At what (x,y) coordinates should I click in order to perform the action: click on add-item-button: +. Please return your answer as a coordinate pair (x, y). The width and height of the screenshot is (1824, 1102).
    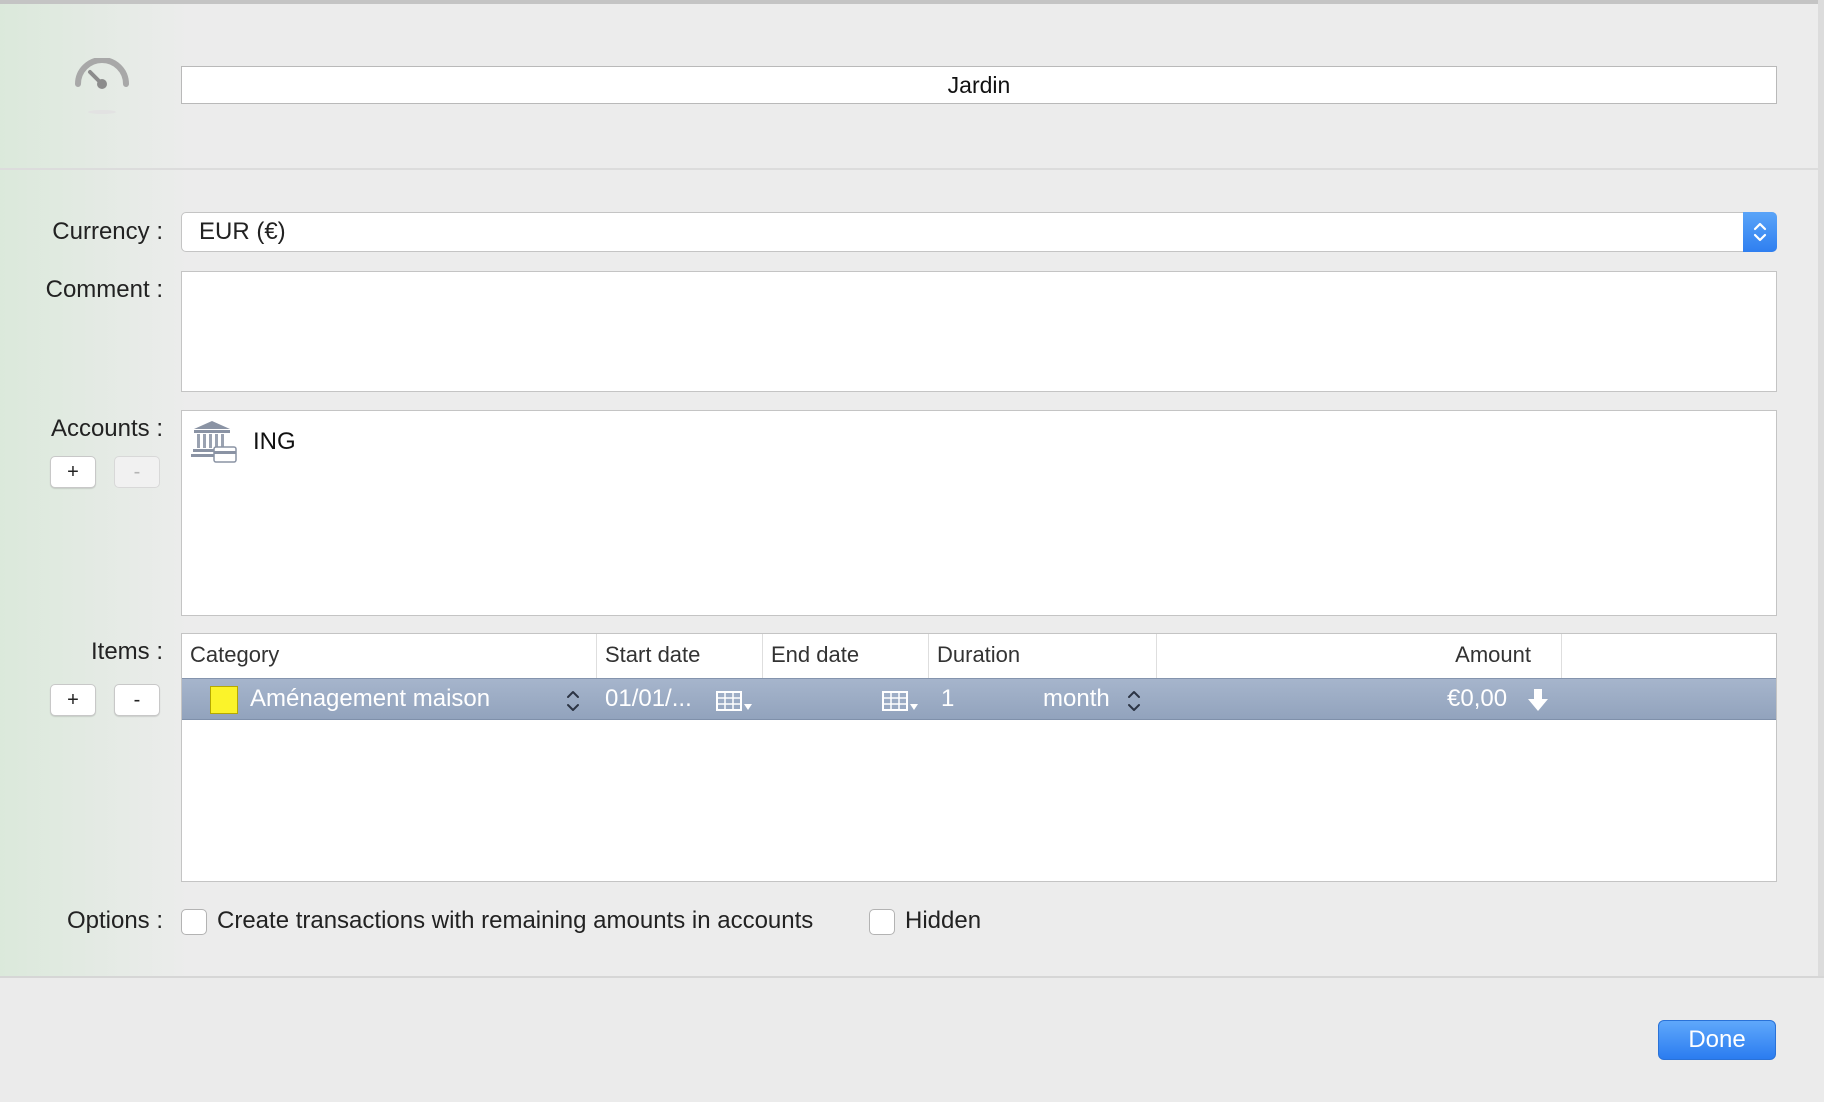
    Looking at the image, I should click on (73, 700).